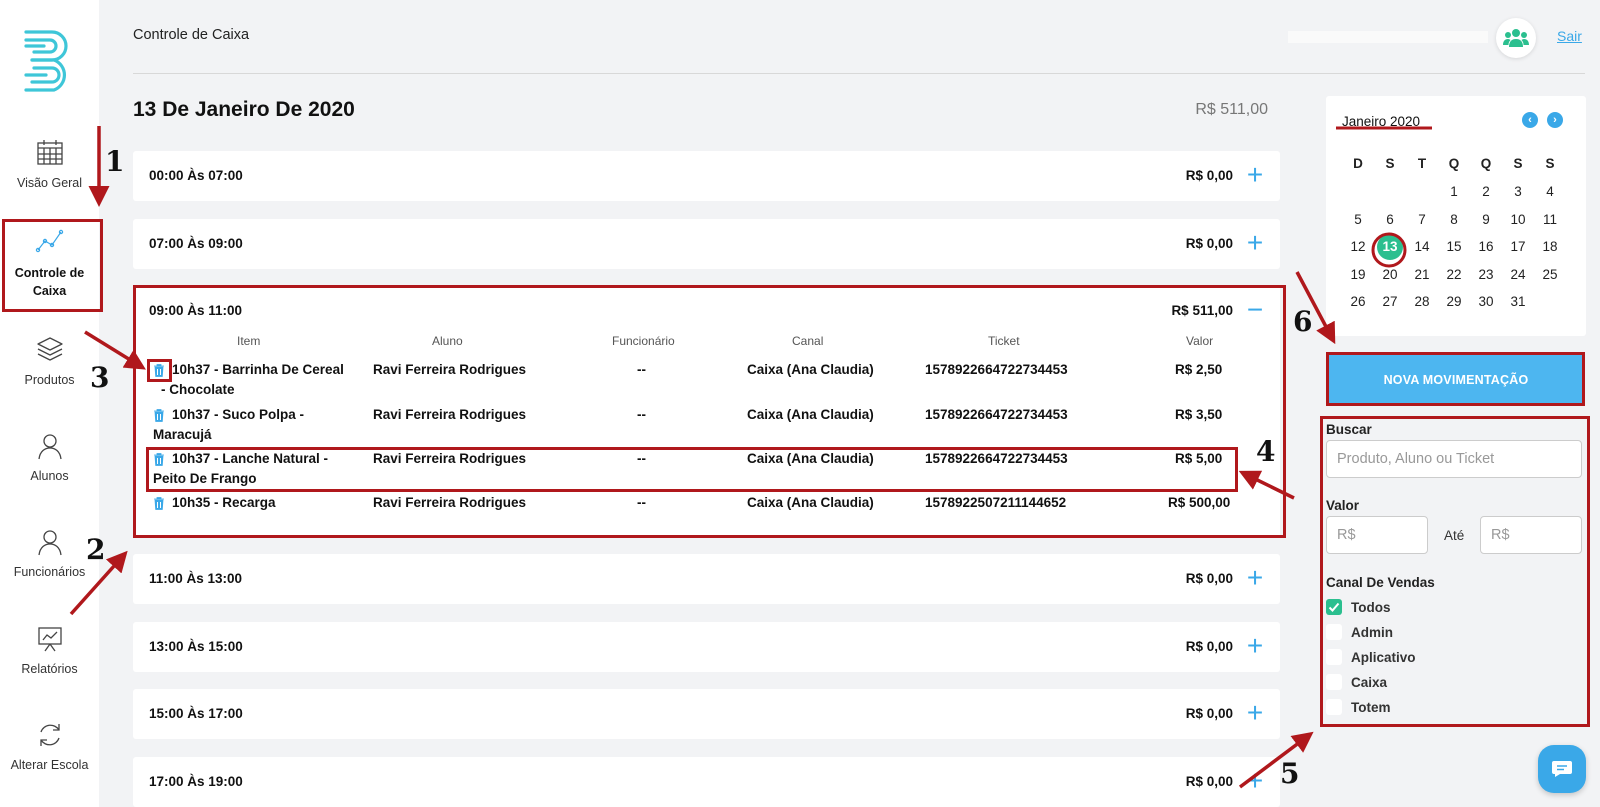 The width and height of the screenshot is (1600, 807). I want to click on users-icon, so click(1516, 38).